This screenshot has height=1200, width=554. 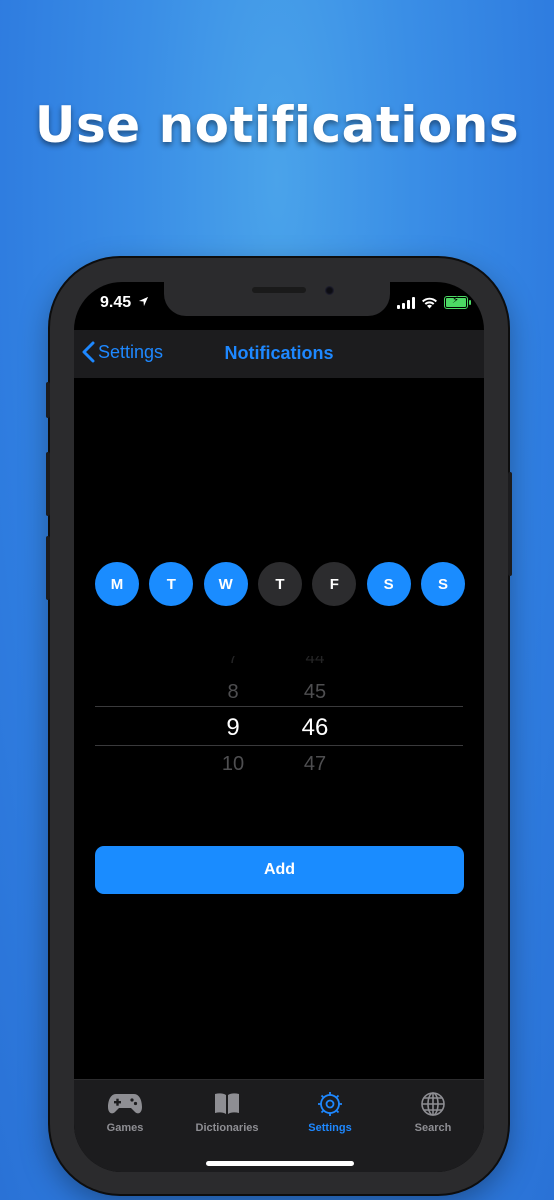 What do you see at coordinates (388, 584) in the screenshot?
I see `day-toggle-saturday: S` at bounding box center [388, 584].